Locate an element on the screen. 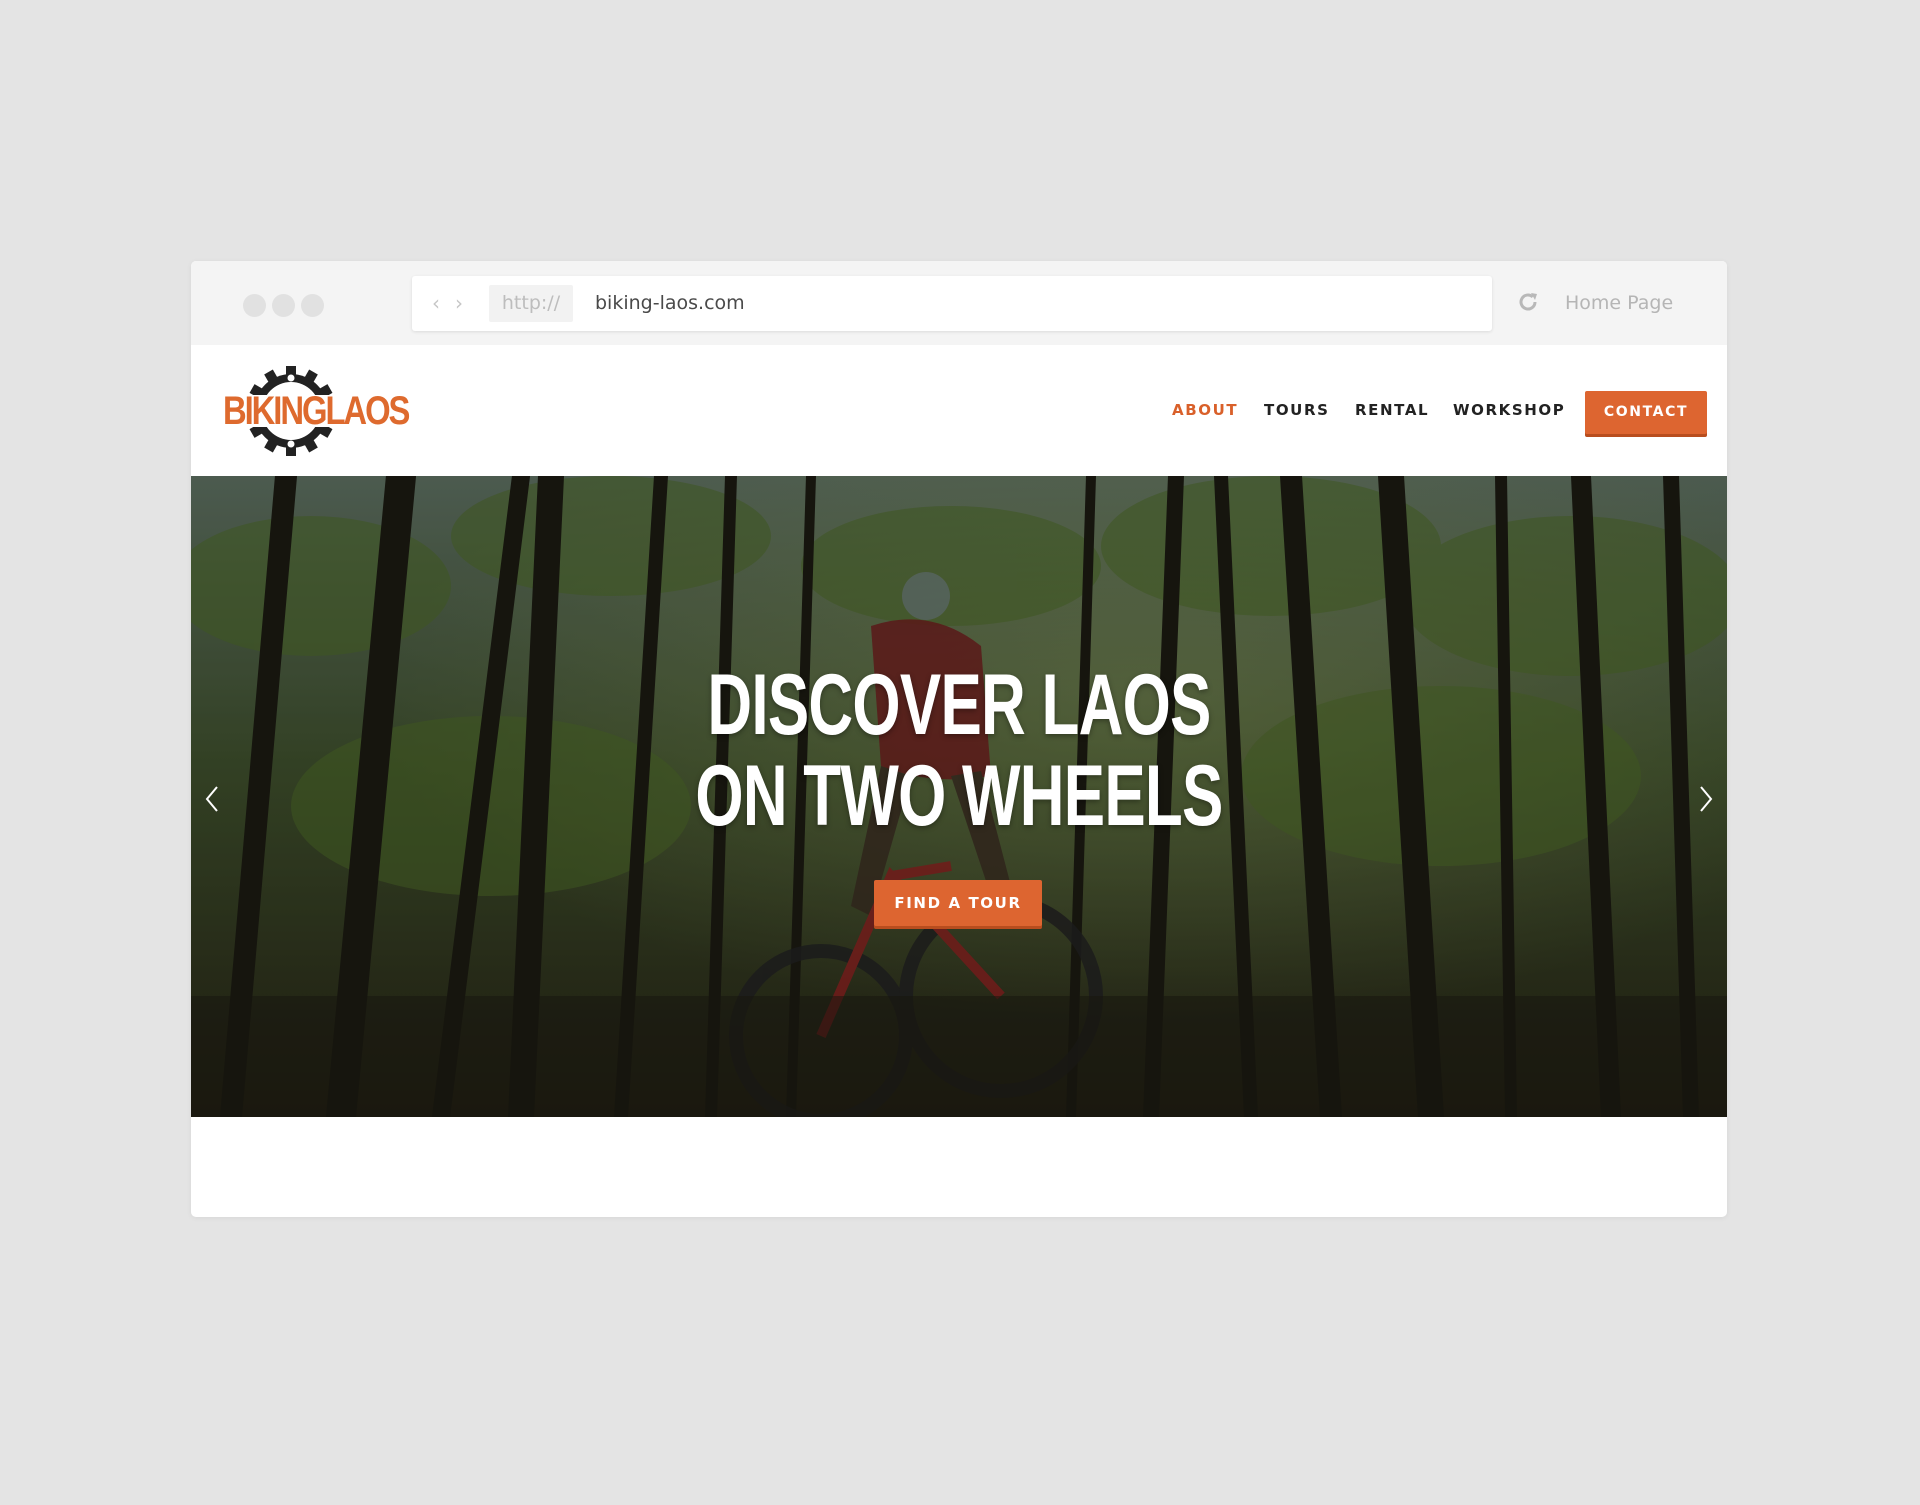  contact-button: CONTACT is located at coordinates (1646, 412).